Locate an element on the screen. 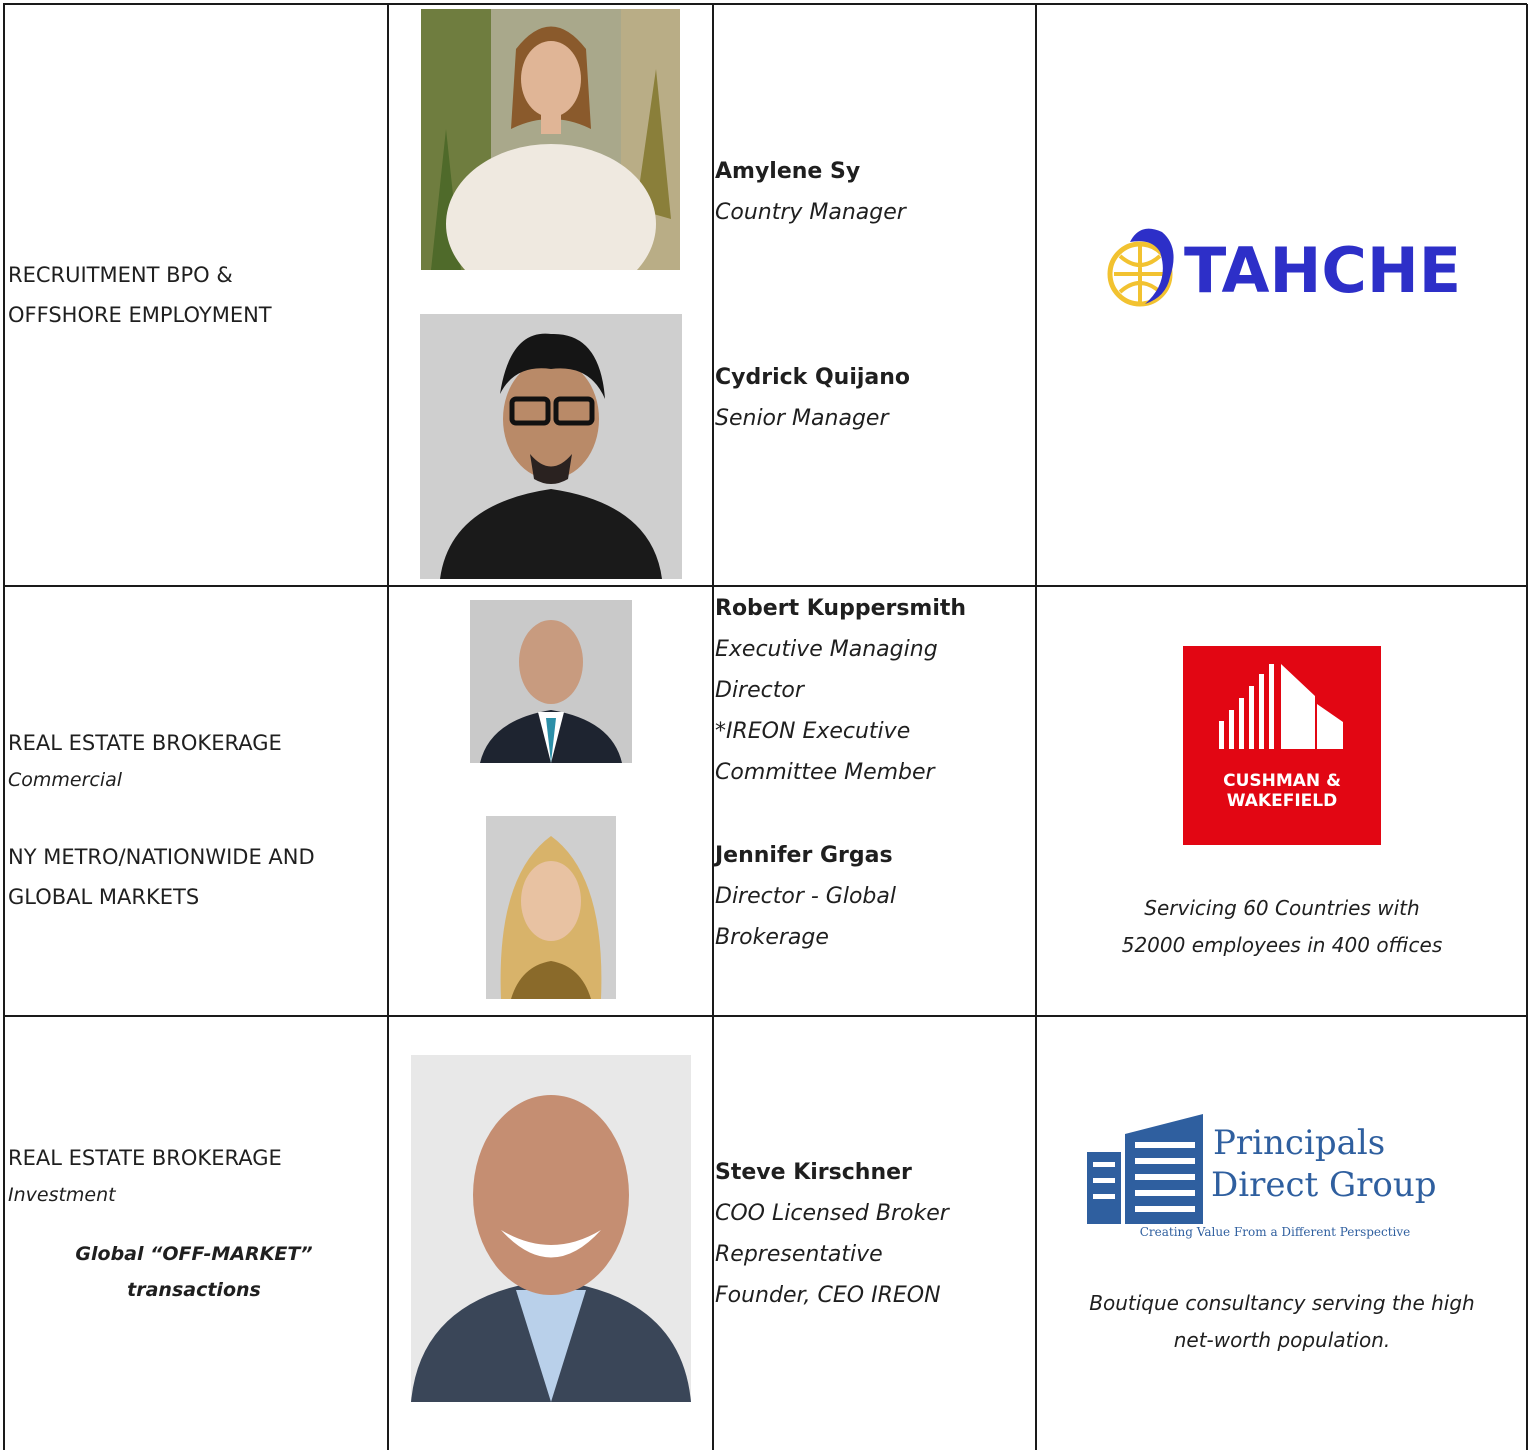 Image resolution: width=1528 pixels, height=1450 pixels. cushman-building-icon: CUSHMAN & WAKEFIELD is located at coordinates (1281, 737).